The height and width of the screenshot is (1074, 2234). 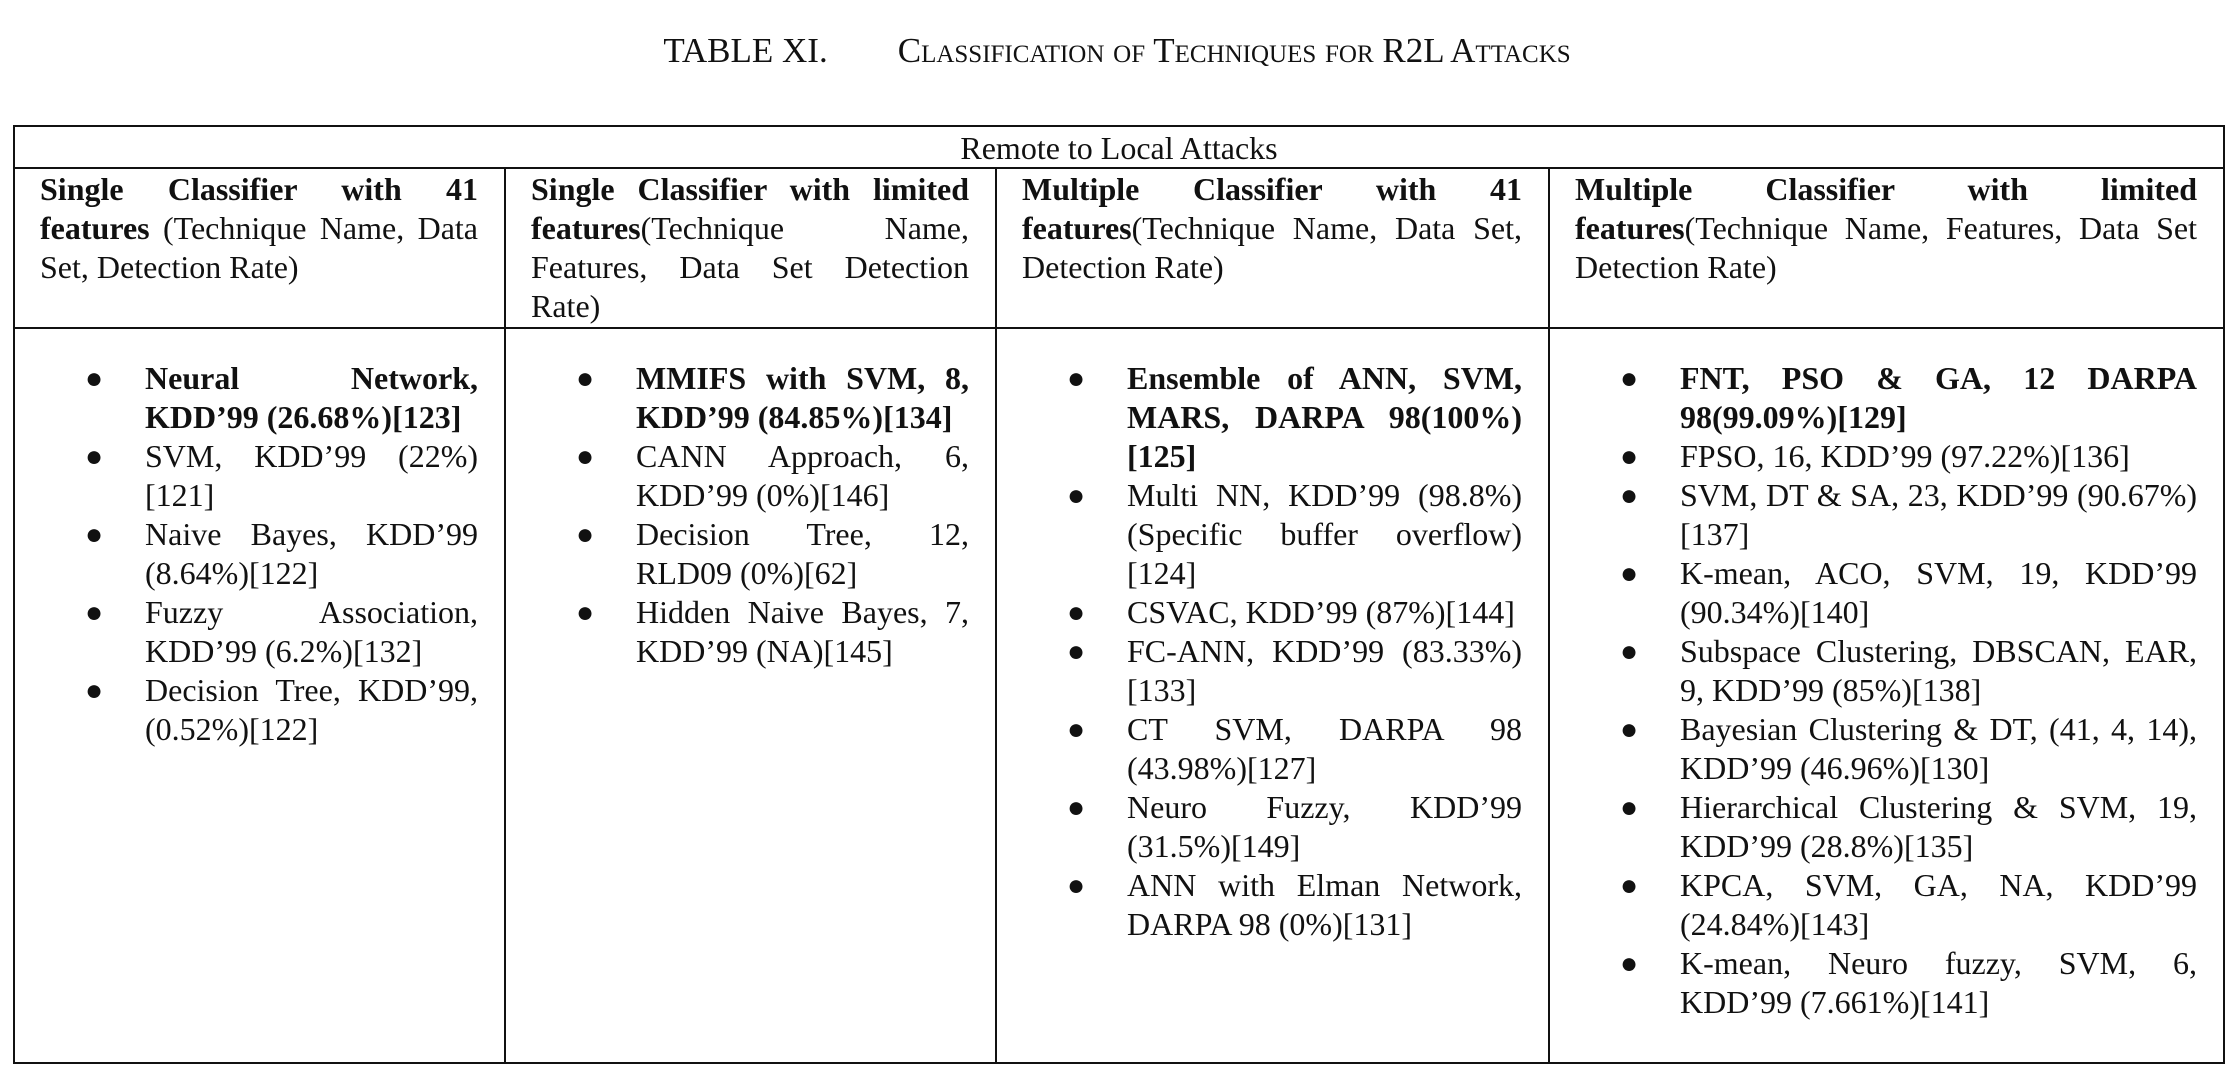 I want to click on list-item: ● CT SVM, DARPA 98 (43.98%)[127], so click(x=1294, y=748).